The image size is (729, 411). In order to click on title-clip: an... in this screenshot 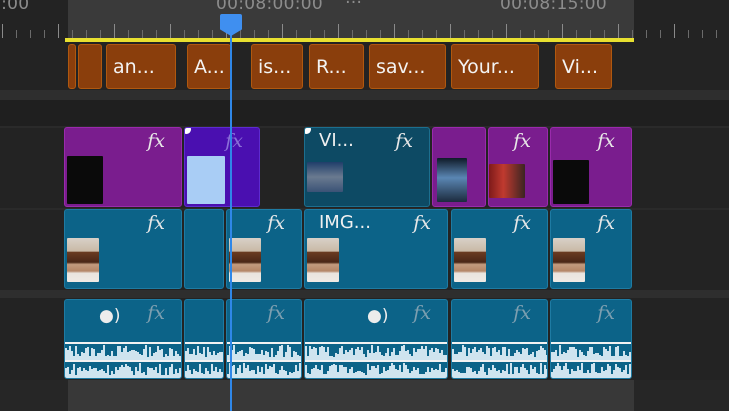, I will do `click(141, 66)`.